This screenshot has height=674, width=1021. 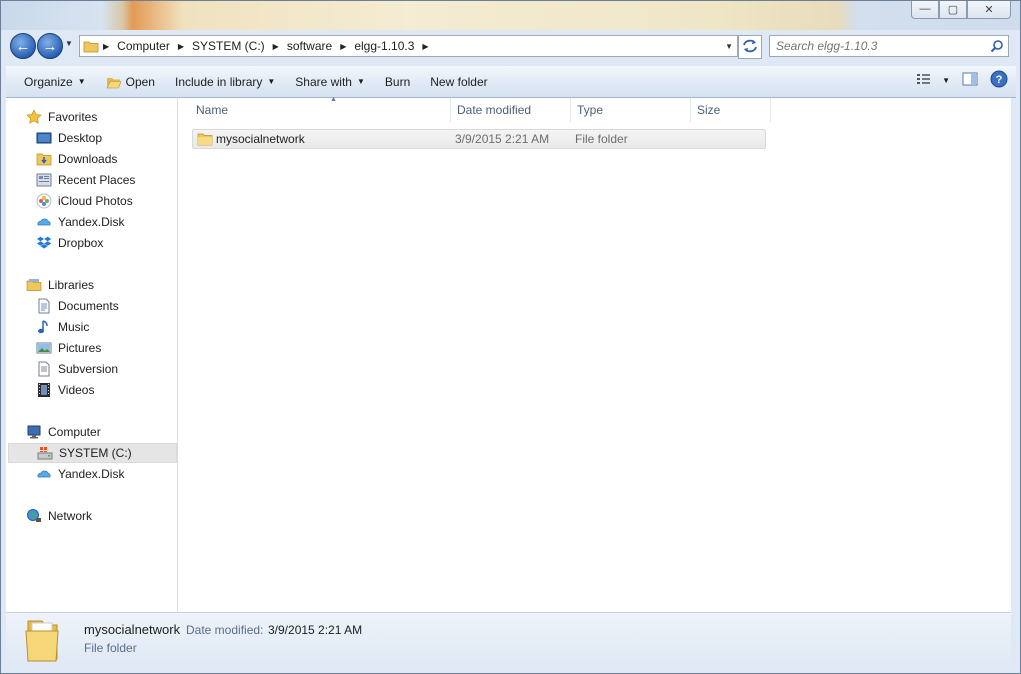 I want to click on search-box, so click(x=889, y=46).